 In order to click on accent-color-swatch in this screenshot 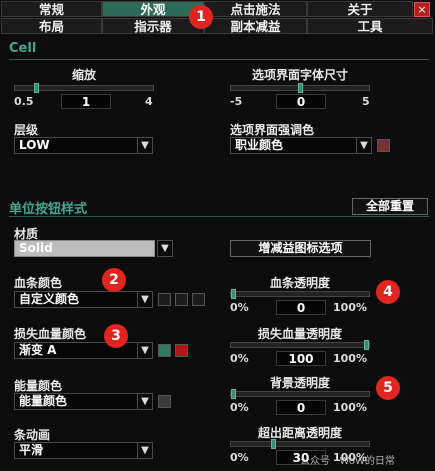, I will do `click(383, 145)`.